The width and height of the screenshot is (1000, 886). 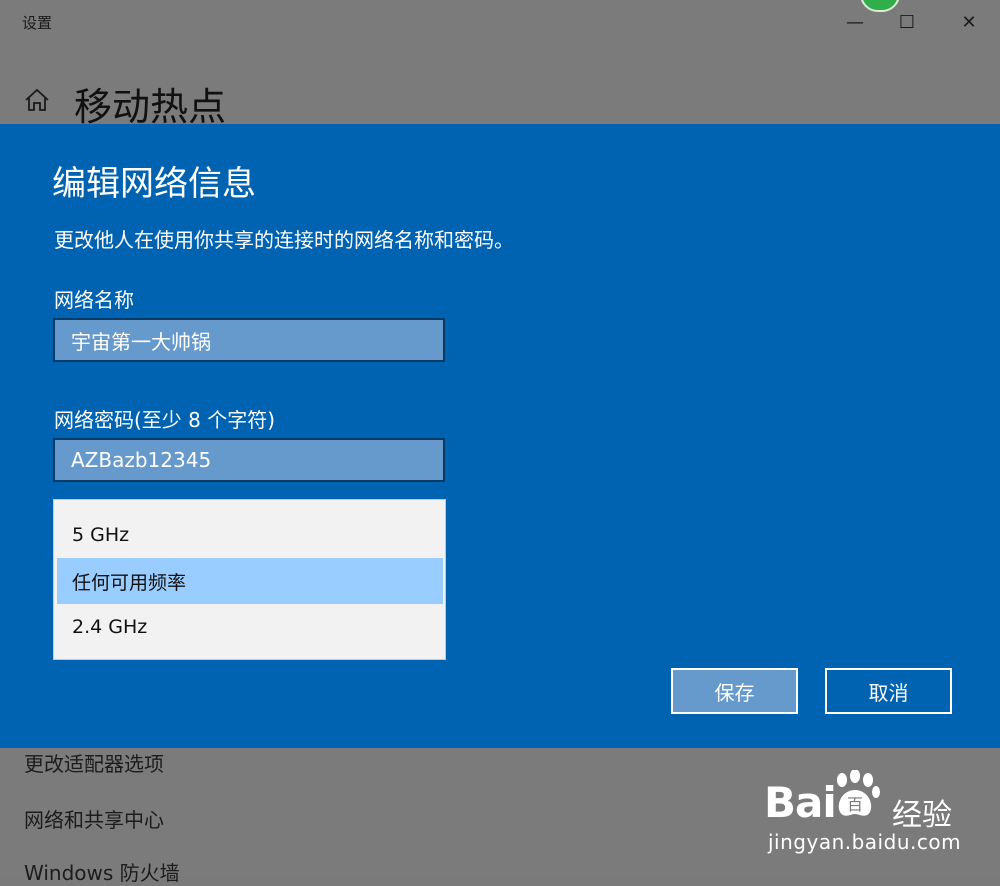 What do you see at coordinates (873, 818) in the screenshot?
I see `baidu-watermark: Bai 百 经验 jingyan.baidu.com` at bounding box center [873, 818].